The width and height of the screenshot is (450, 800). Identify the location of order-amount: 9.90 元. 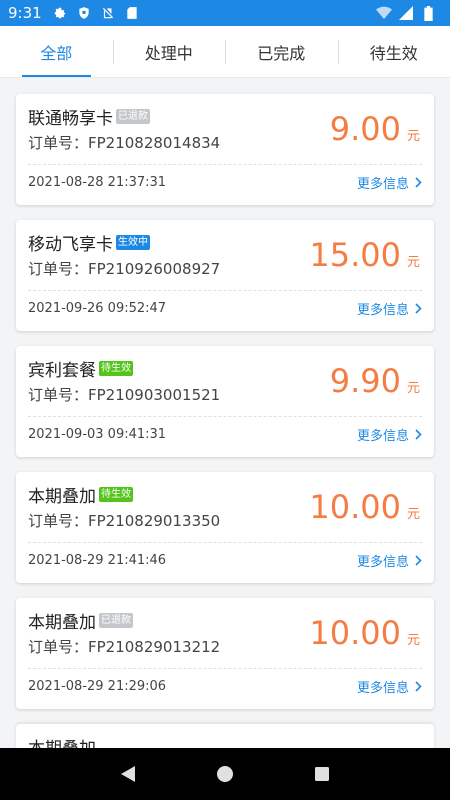
(375, 381).